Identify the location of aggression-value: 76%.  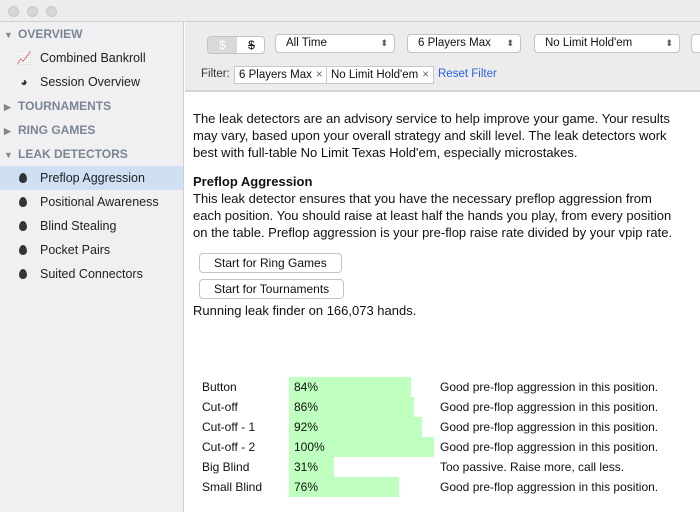
(306, 487).